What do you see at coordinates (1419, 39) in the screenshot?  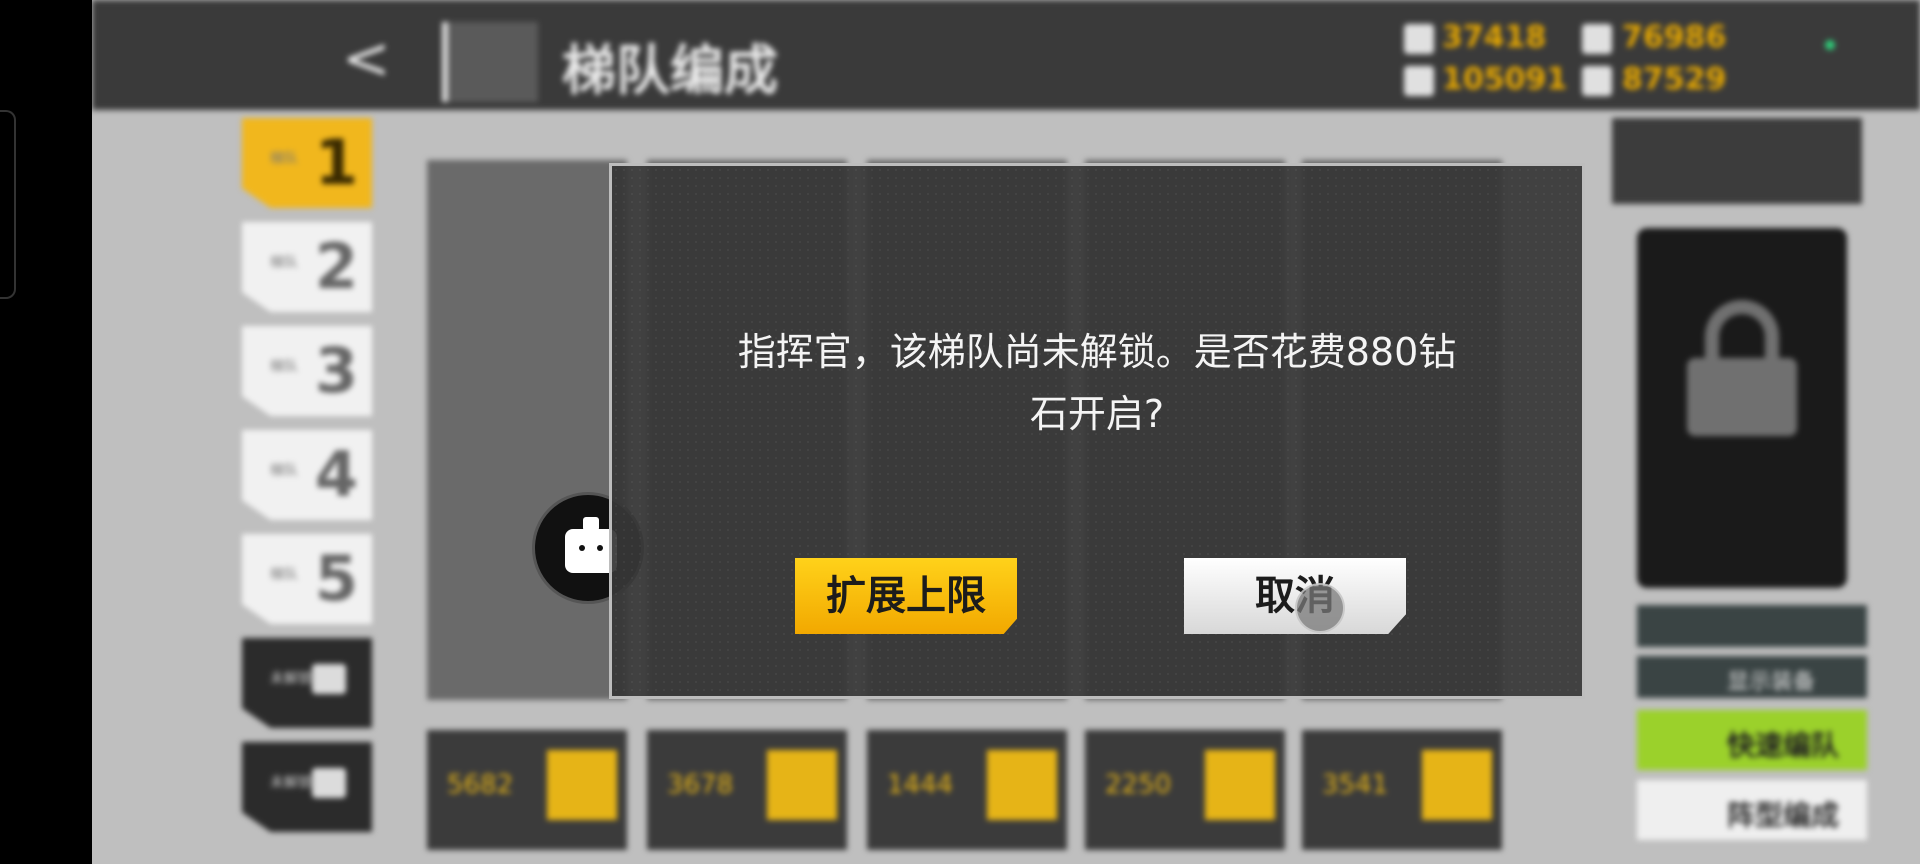 I see `manpower-icon` at bounding box center [1419, 39].